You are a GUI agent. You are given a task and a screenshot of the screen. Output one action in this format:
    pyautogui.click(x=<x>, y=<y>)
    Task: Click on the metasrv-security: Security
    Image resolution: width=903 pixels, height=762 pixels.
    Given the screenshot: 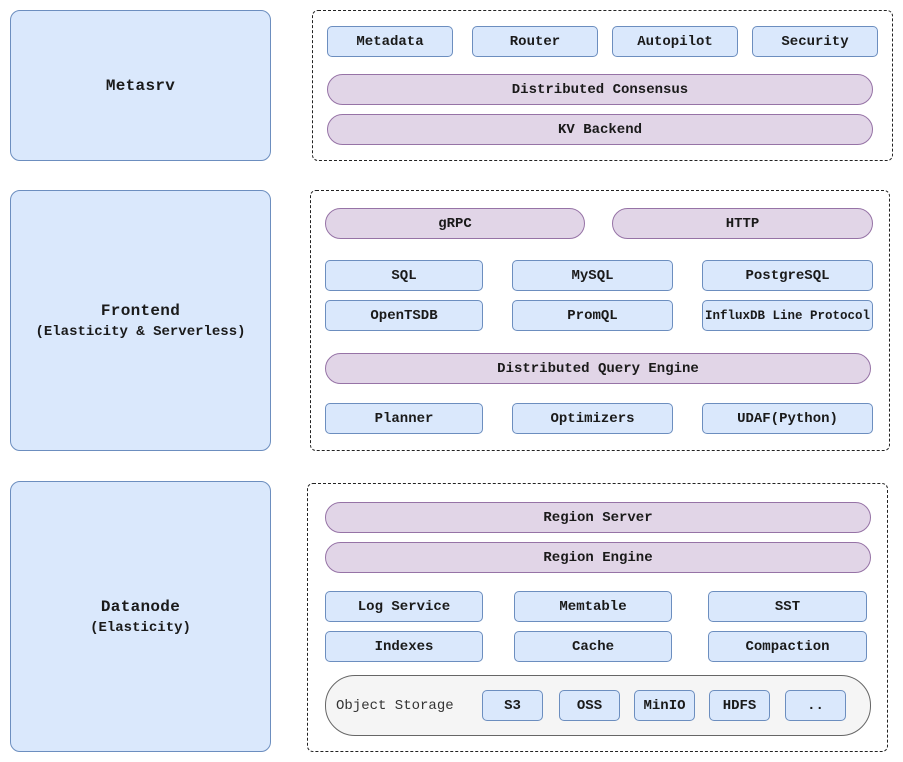 What is the action you would take?
    pyautogui.click(x=815, y=41)
    